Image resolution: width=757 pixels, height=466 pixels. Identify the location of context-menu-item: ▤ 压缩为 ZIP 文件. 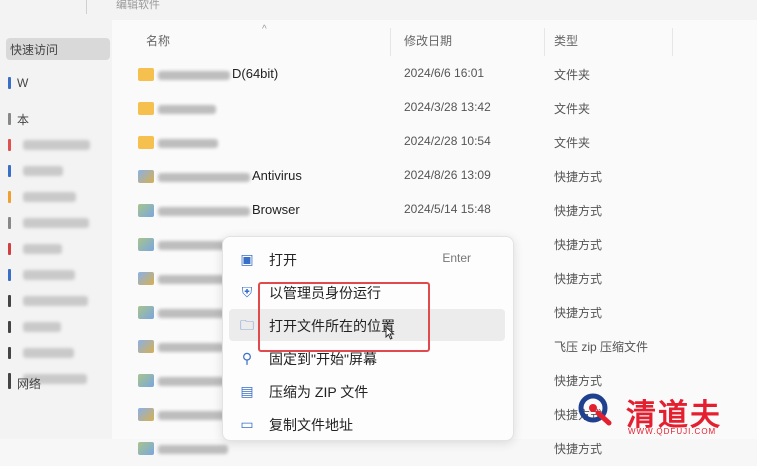
(367, 391).